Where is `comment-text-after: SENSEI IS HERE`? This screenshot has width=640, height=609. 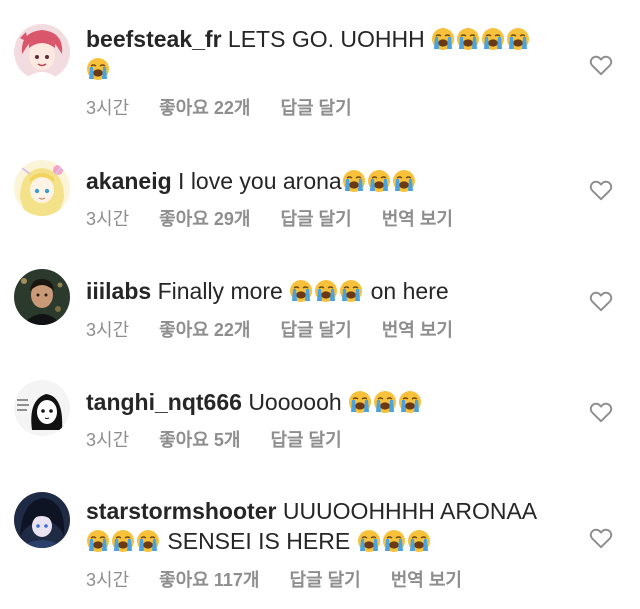 comment-text-after: SENSEI IS HERE is located at coordinates (259, 541).